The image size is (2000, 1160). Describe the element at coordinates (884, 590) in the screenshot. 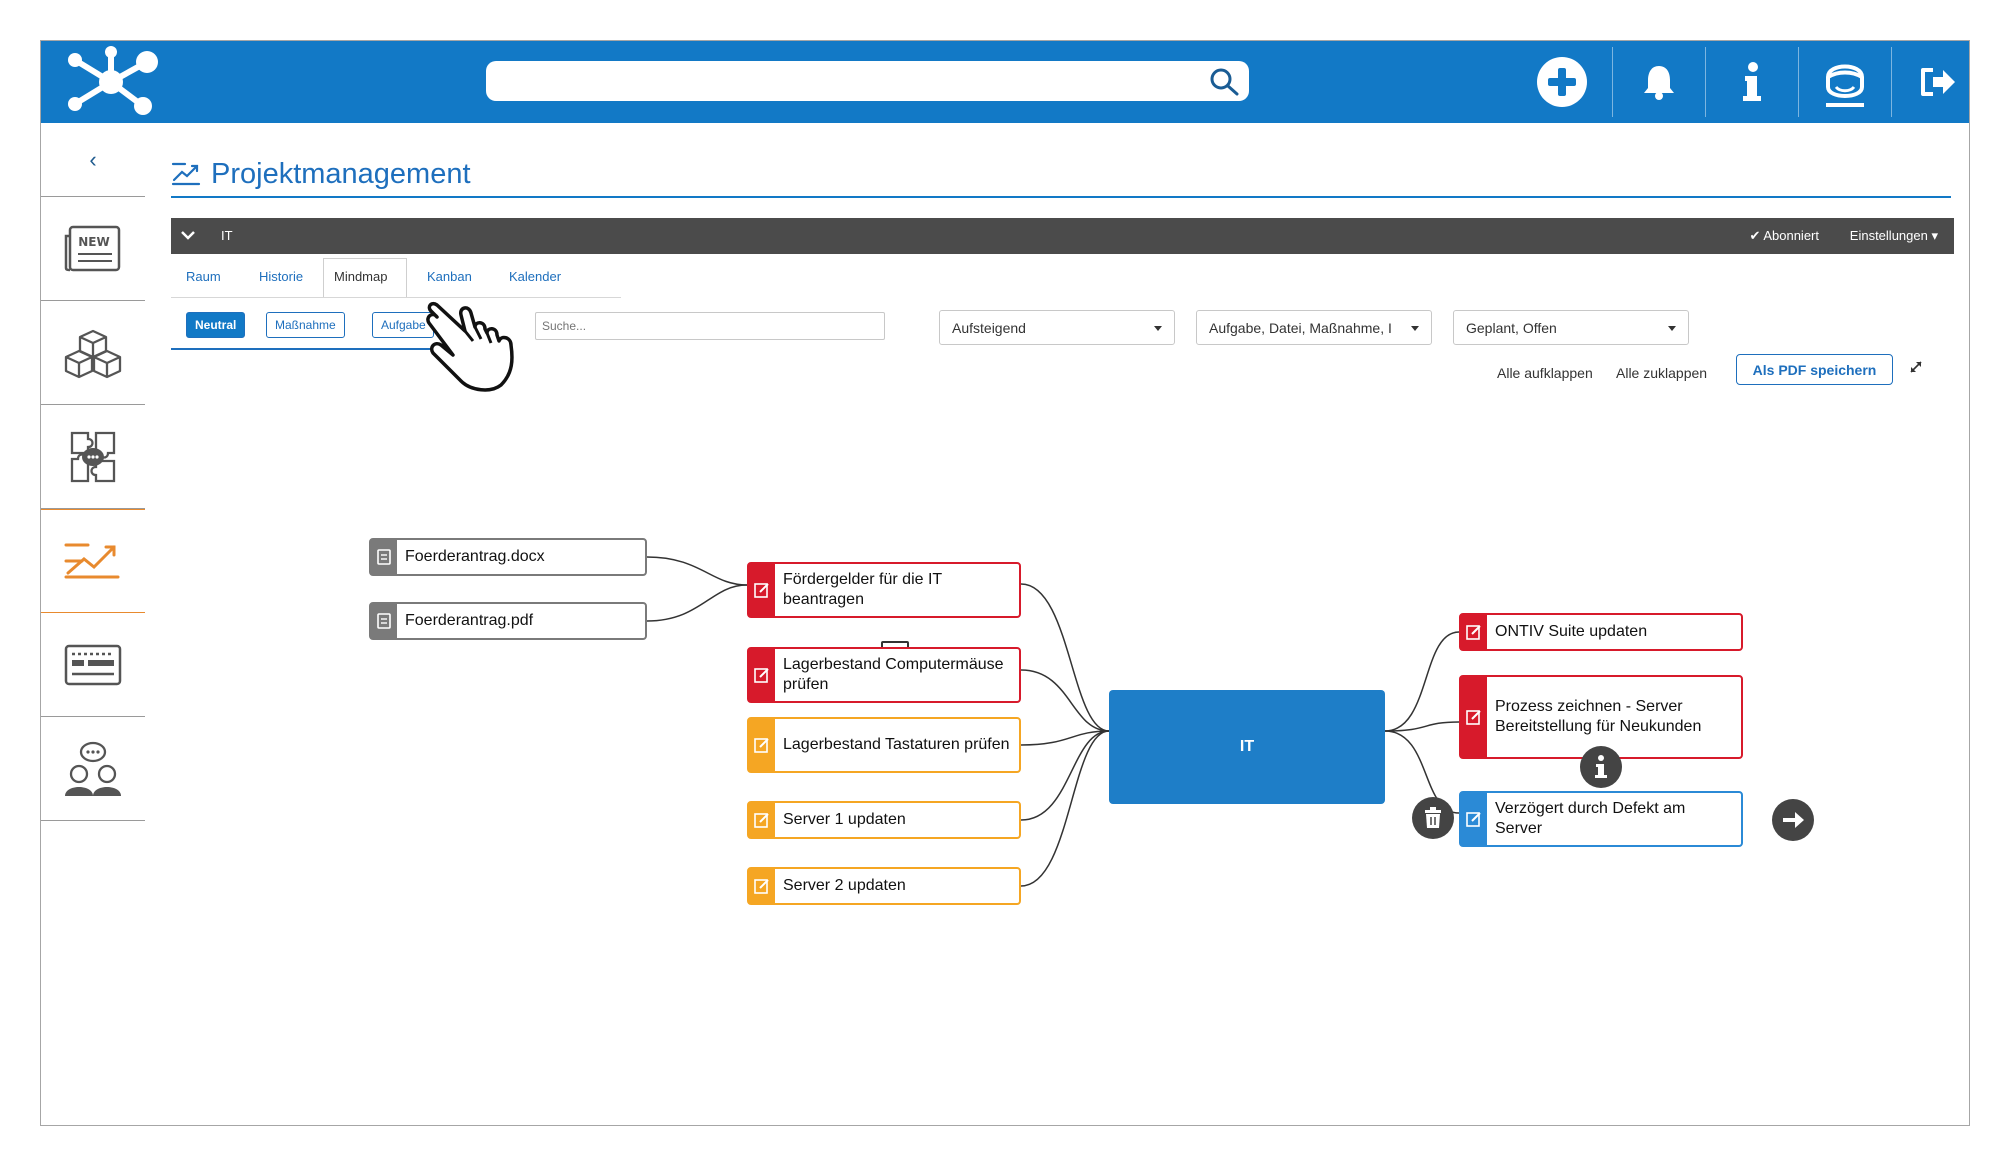

I see `mindmap-task-node: Fördergelder für die IT beantragen` at that location.